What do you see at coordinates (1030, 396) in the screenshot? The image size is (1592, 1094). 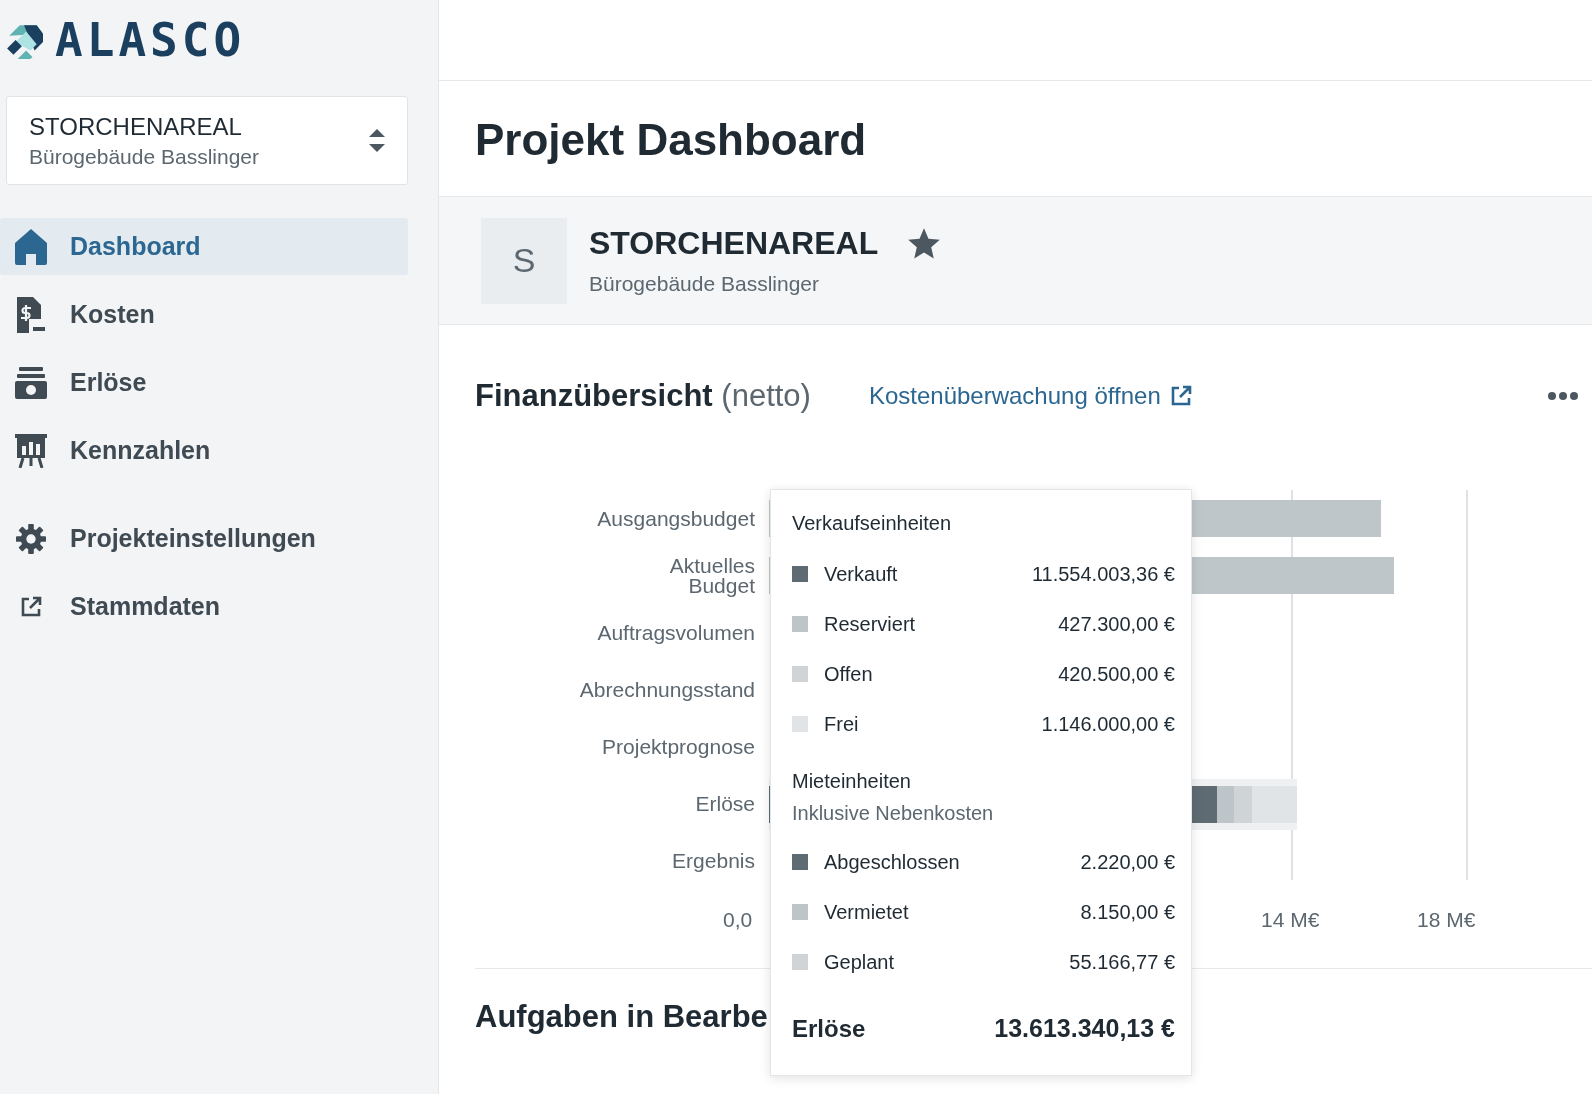 I see `cost-monitoring-link: Kostenüberwachung öffnen` at bounding box center [1030, 396].